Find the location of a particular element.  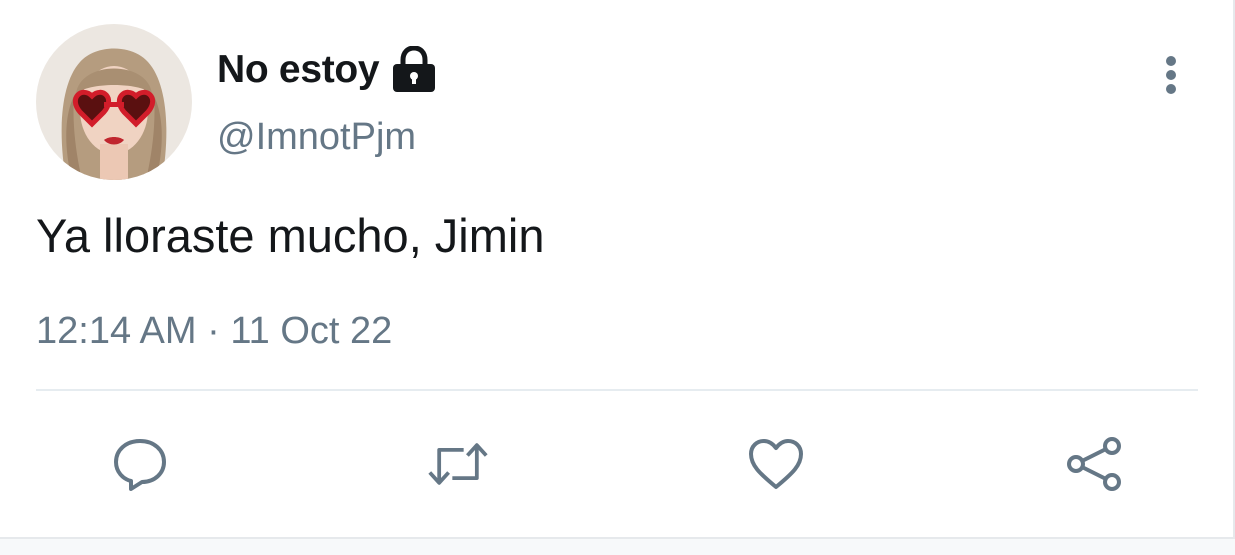

tweet-text: Ya lloraste mucho, Jimin is located at coordinates (290, 235).